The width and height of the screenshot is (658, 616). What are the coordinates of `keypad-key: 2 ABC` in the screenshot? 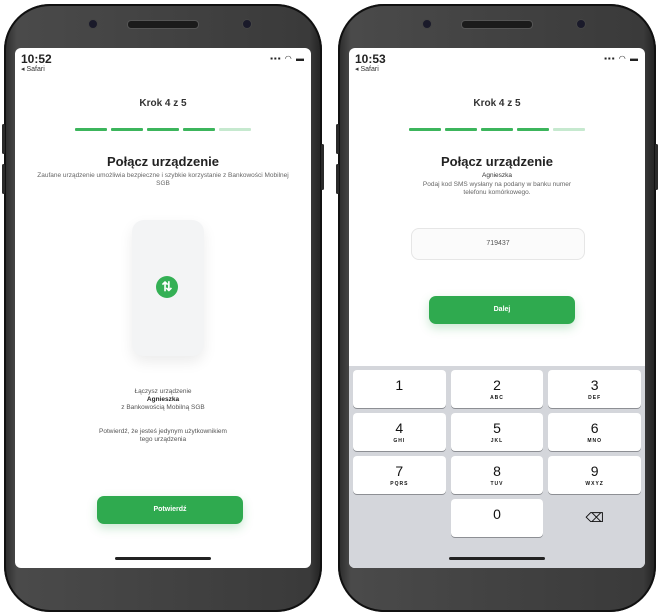 It's located at (497, 389).